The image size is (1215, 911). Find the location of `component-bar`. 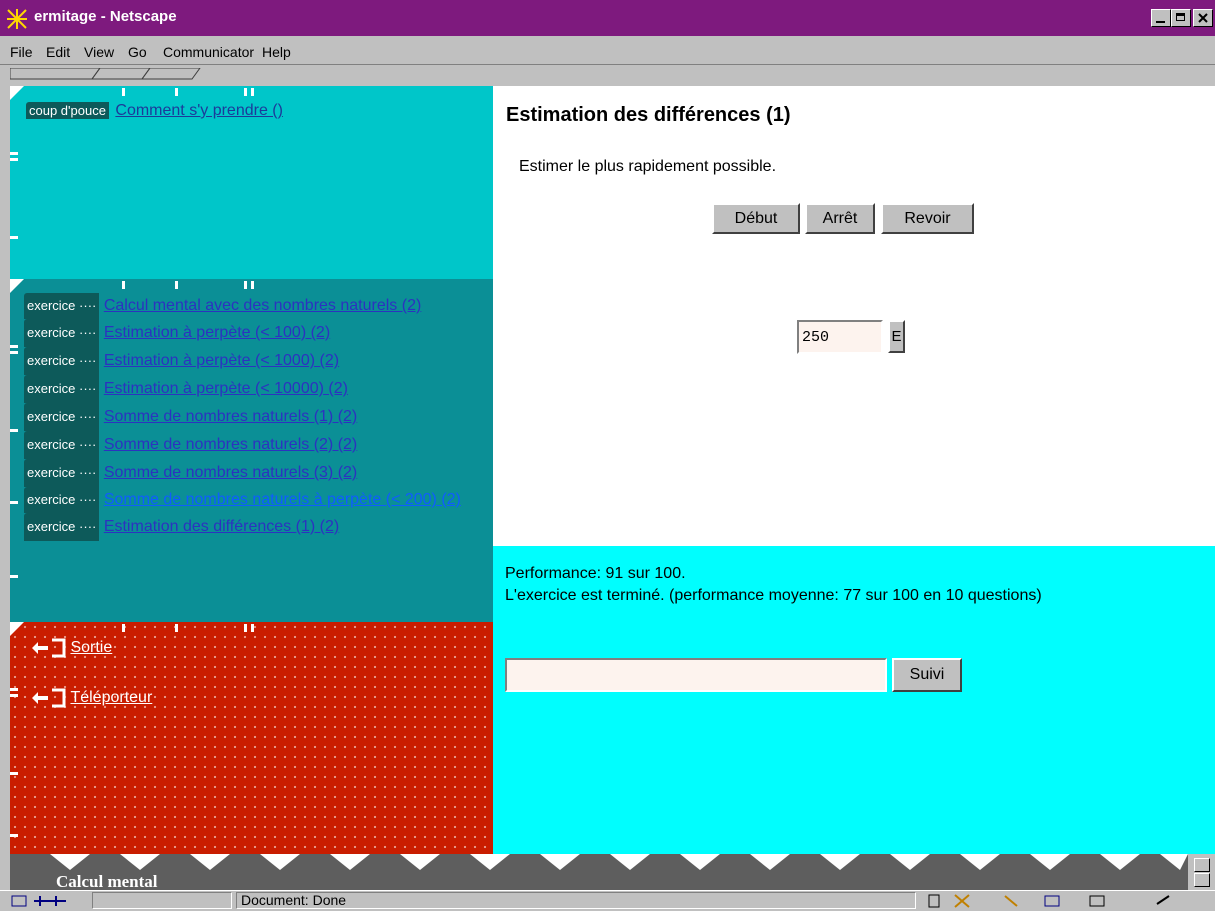

component-bar is located at coordinates (1049, 901).